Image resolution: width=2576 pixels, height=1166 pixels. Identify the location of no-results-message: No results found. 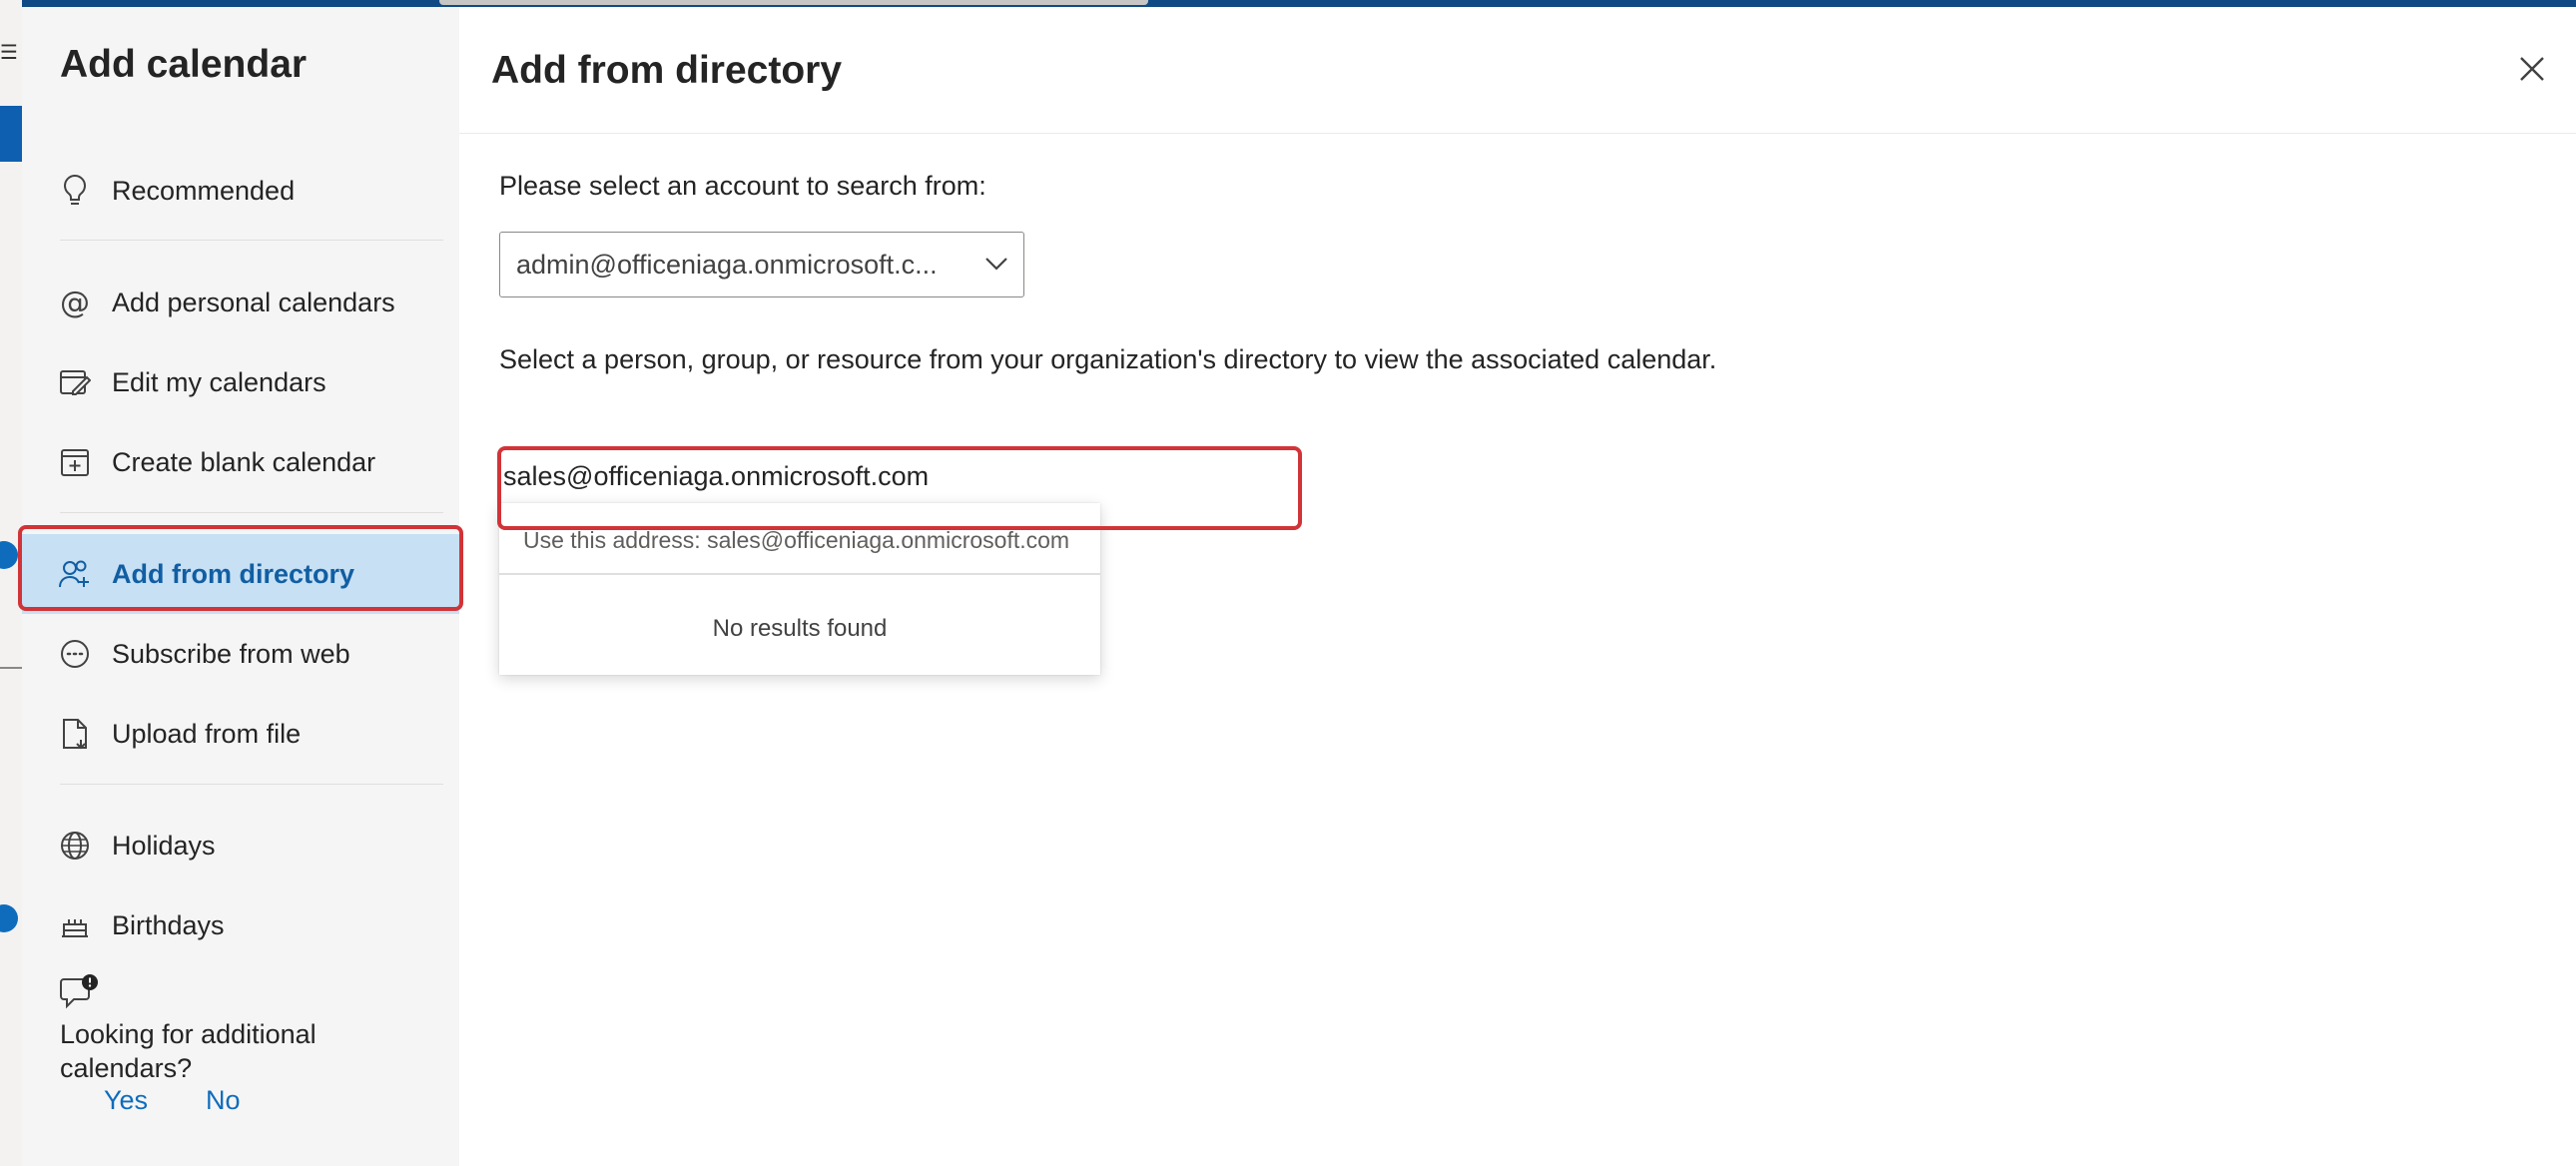
(800, 628).